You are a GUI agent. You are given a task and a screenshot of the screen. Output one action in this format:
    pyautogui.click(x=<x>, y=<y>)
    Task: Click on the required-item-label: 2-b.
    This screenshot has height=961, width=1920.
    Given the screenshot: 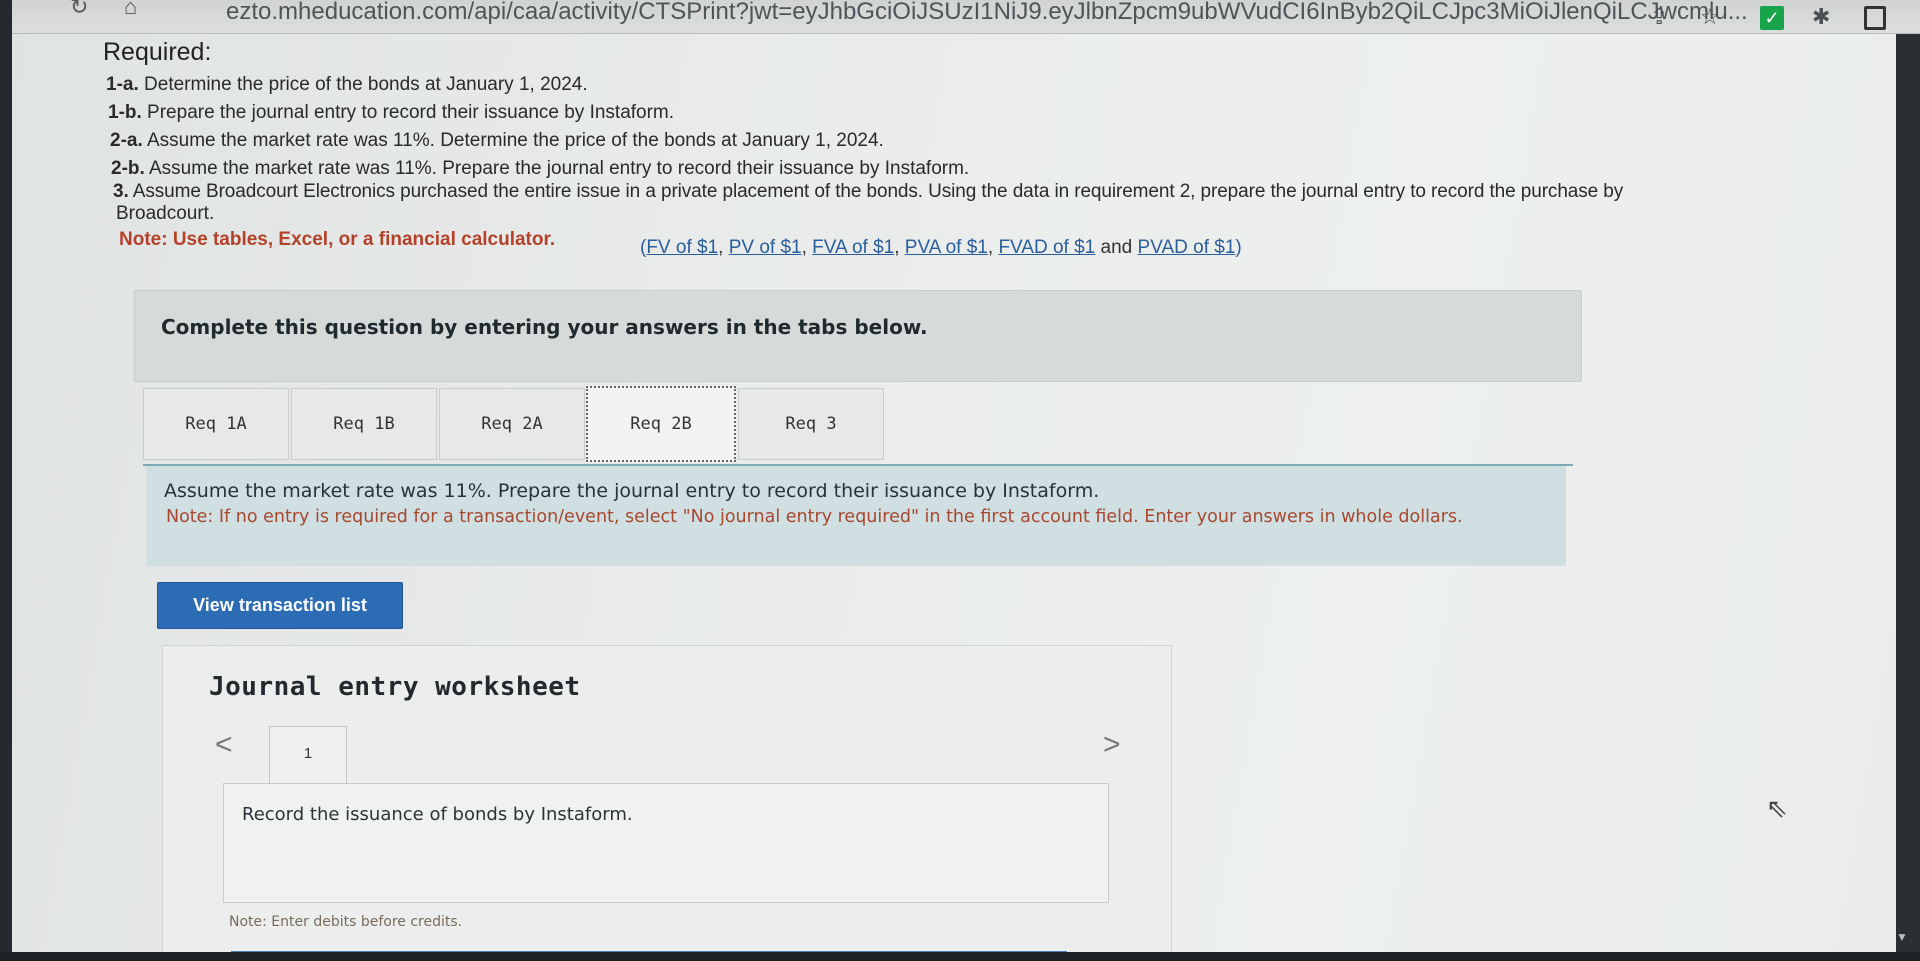 What is the action you would take?
    pyautogui.click(x=128, y=168)
    